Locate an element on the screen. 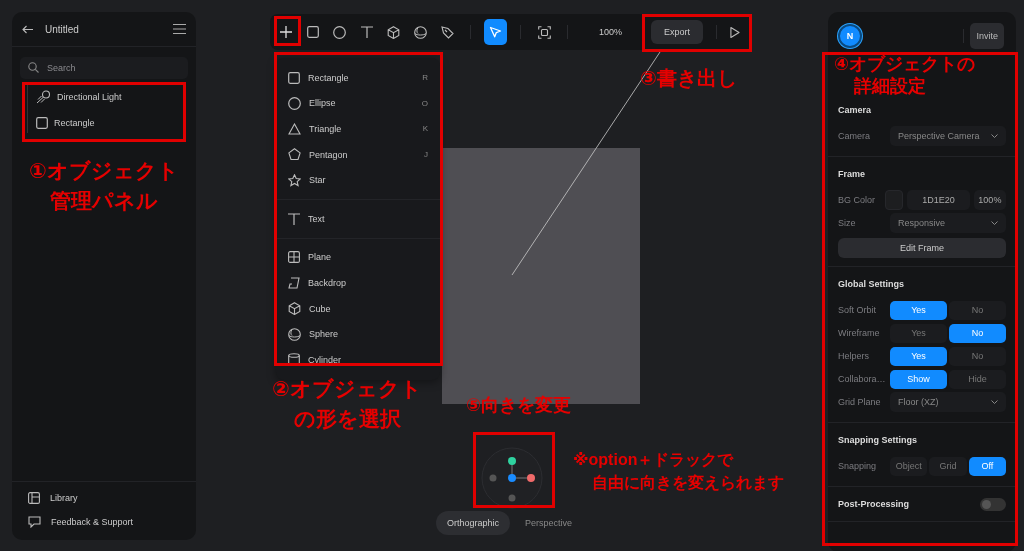 The height and width of the screenshot is (551, 1024). book-icon is located at coordinates (34, 498).